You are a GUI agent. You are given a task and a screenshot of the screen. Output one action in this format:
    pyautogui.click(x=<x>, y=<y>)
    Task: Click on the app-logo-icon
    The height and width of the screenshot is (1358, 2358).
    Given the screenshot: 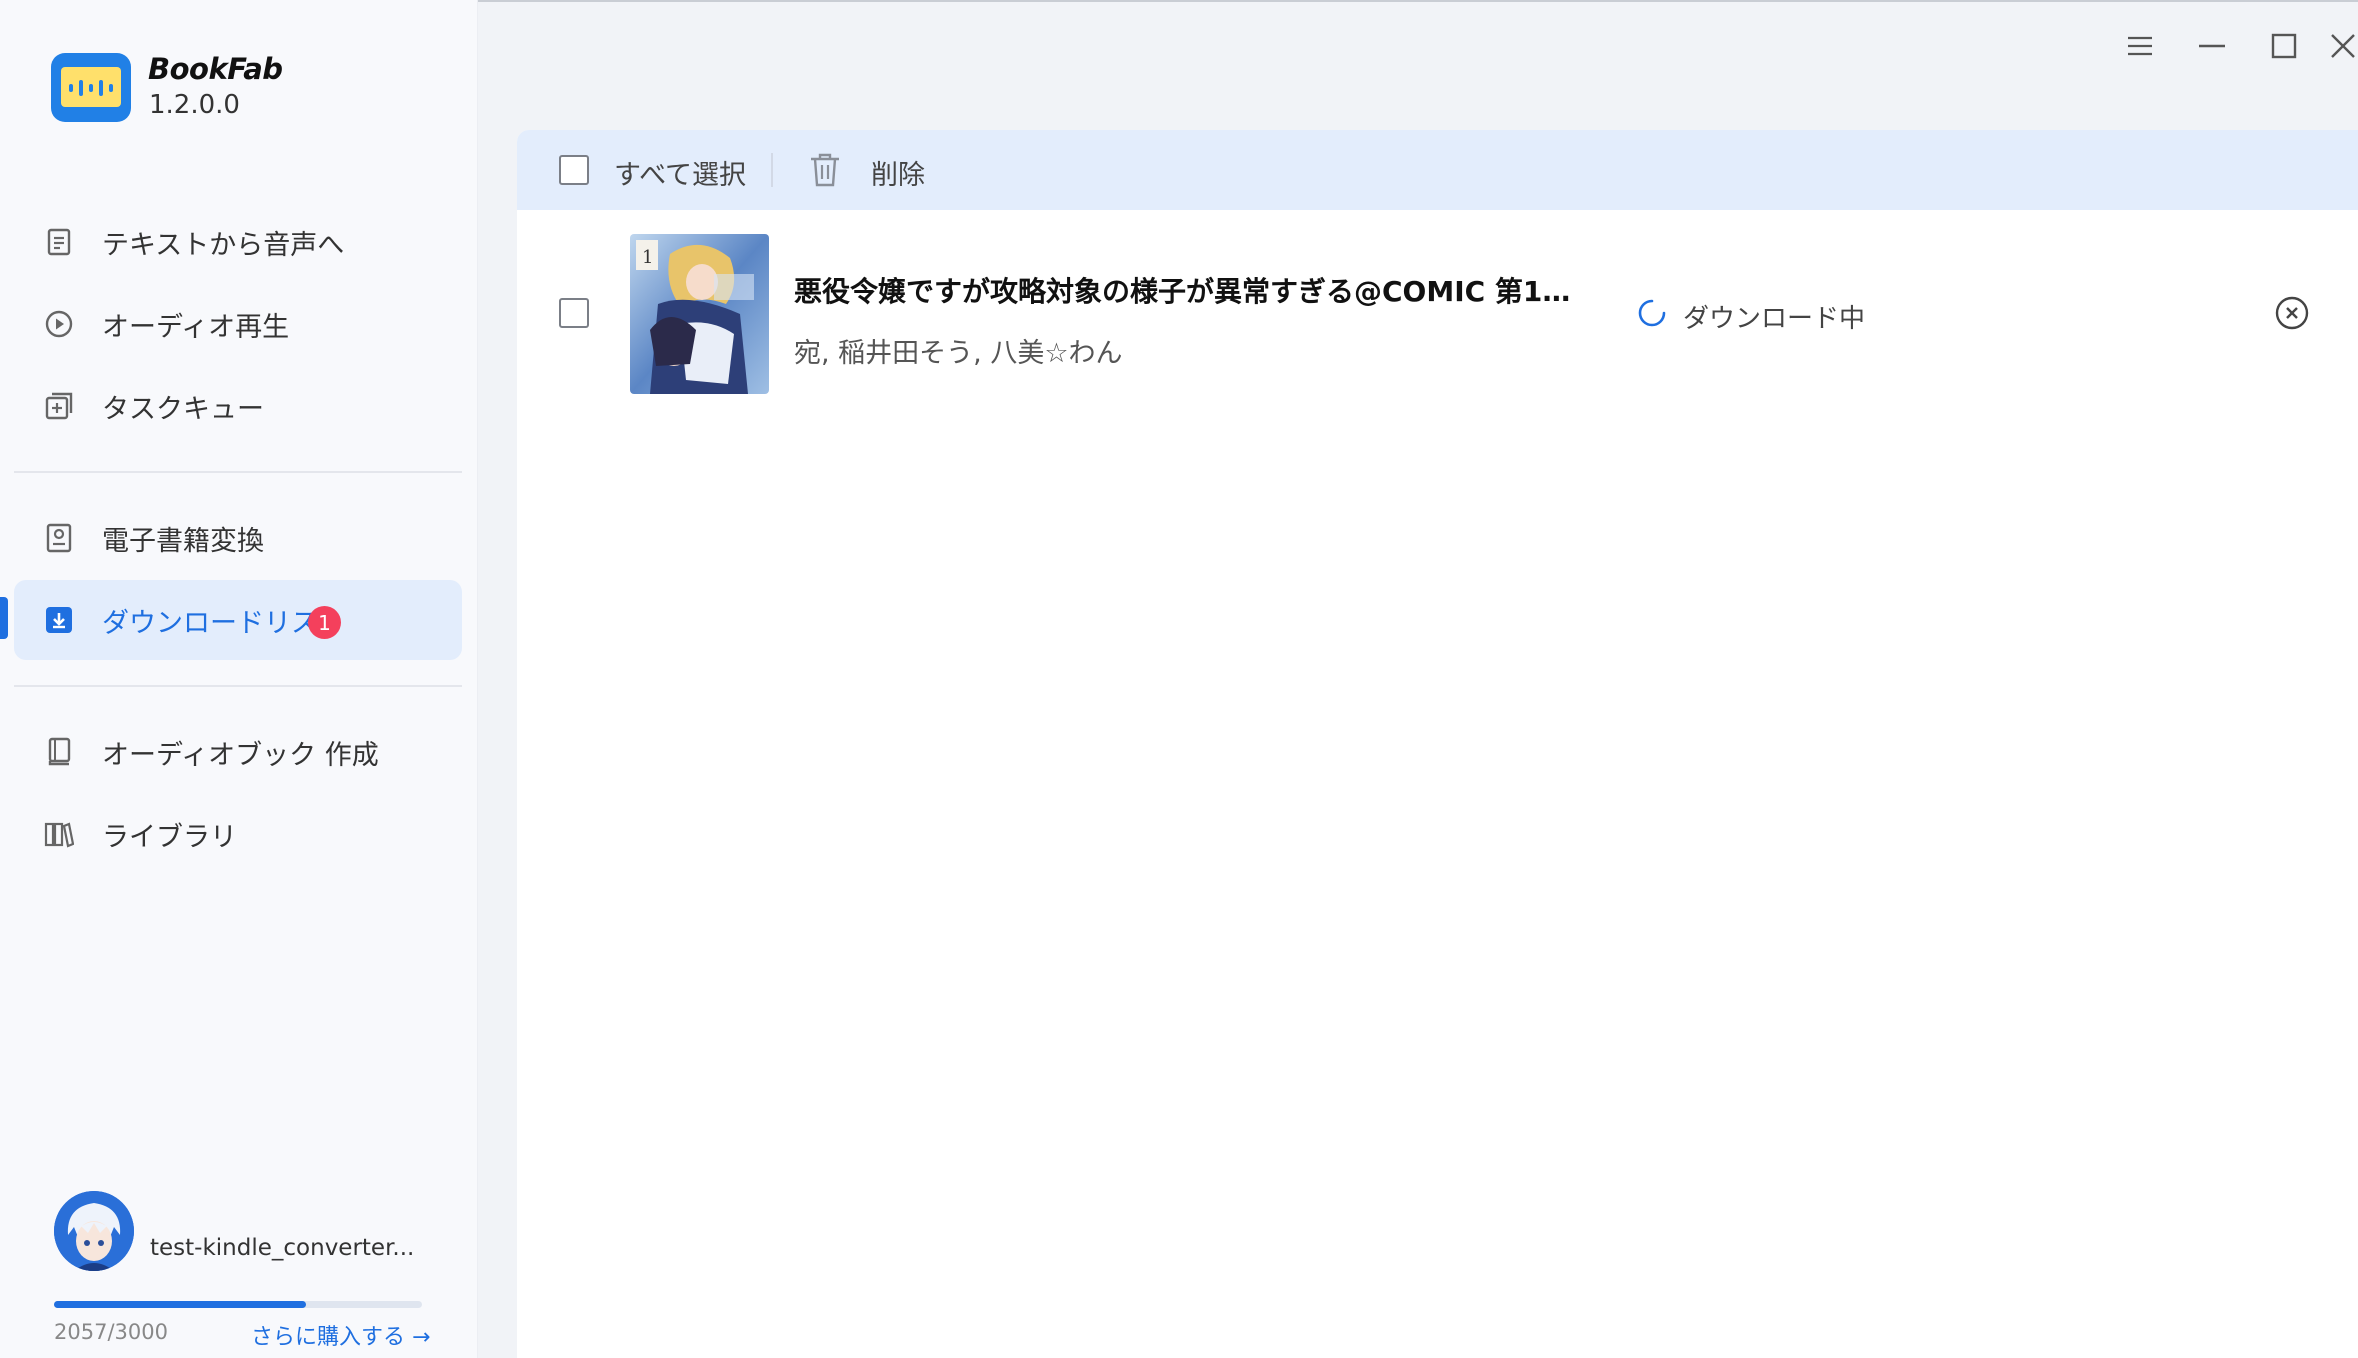 What is the action you would take?
    pyautogui.click(x=91, y=87)
    